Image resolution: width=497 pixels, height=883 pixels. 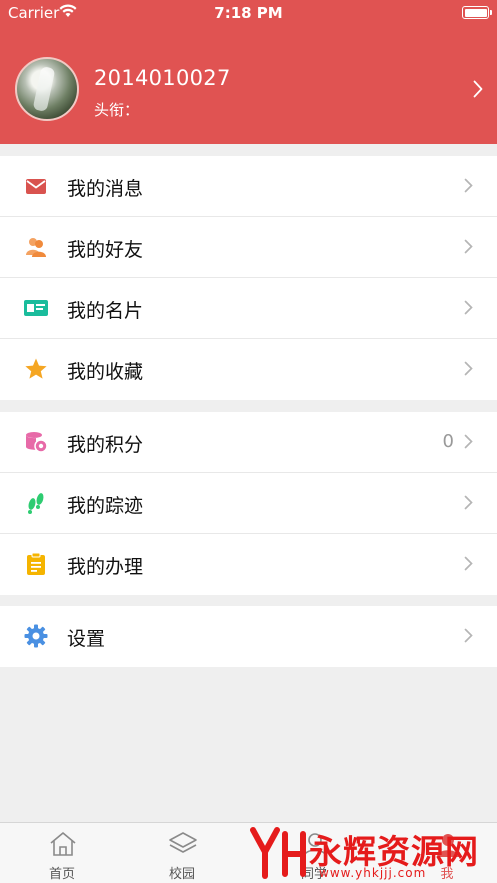 What do you see at coordinates (117, 110) in the screenshot?
I see `user-title-label: 头衔：` at bounding box center [117, 110].